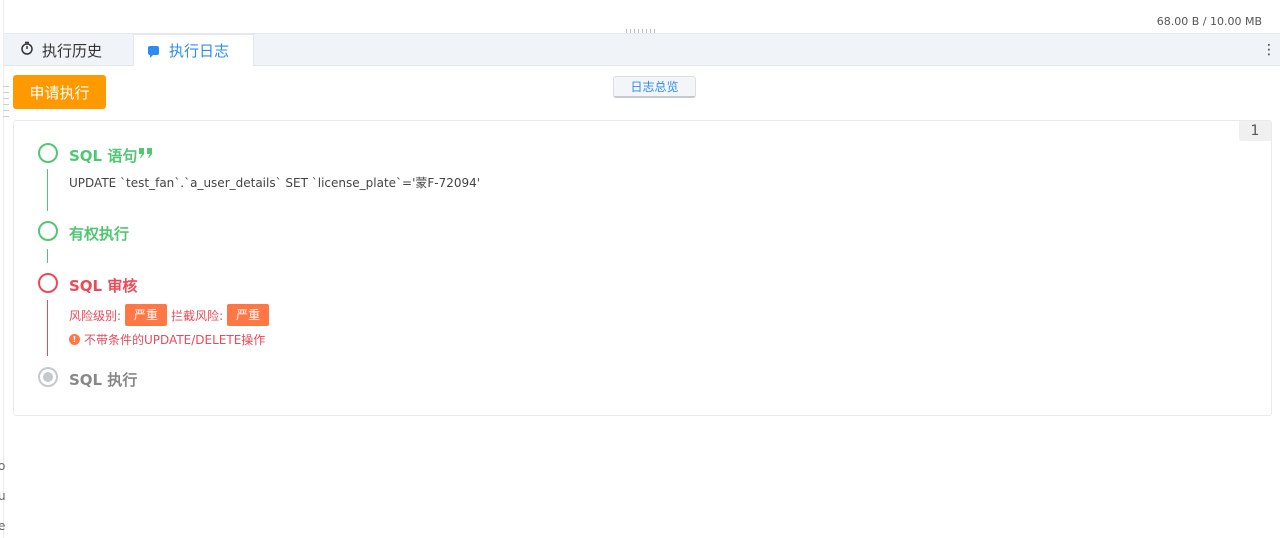 Image resolution: width=1280 pixels, height=538 pixels. I want to click on more-vertical-icon: ⋮, so click(1269, 50).